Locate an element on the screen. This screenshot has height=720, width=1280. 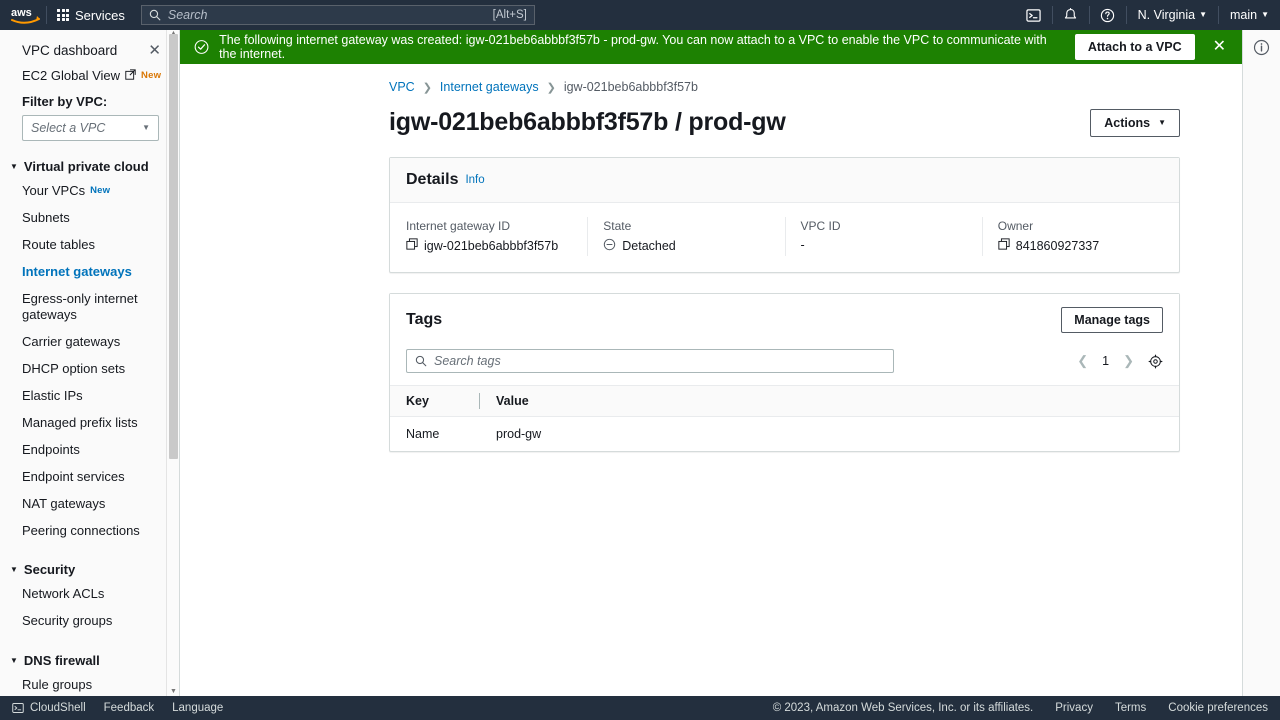
footer-feedback-link: Feedback is located at coordinates (129, 708).